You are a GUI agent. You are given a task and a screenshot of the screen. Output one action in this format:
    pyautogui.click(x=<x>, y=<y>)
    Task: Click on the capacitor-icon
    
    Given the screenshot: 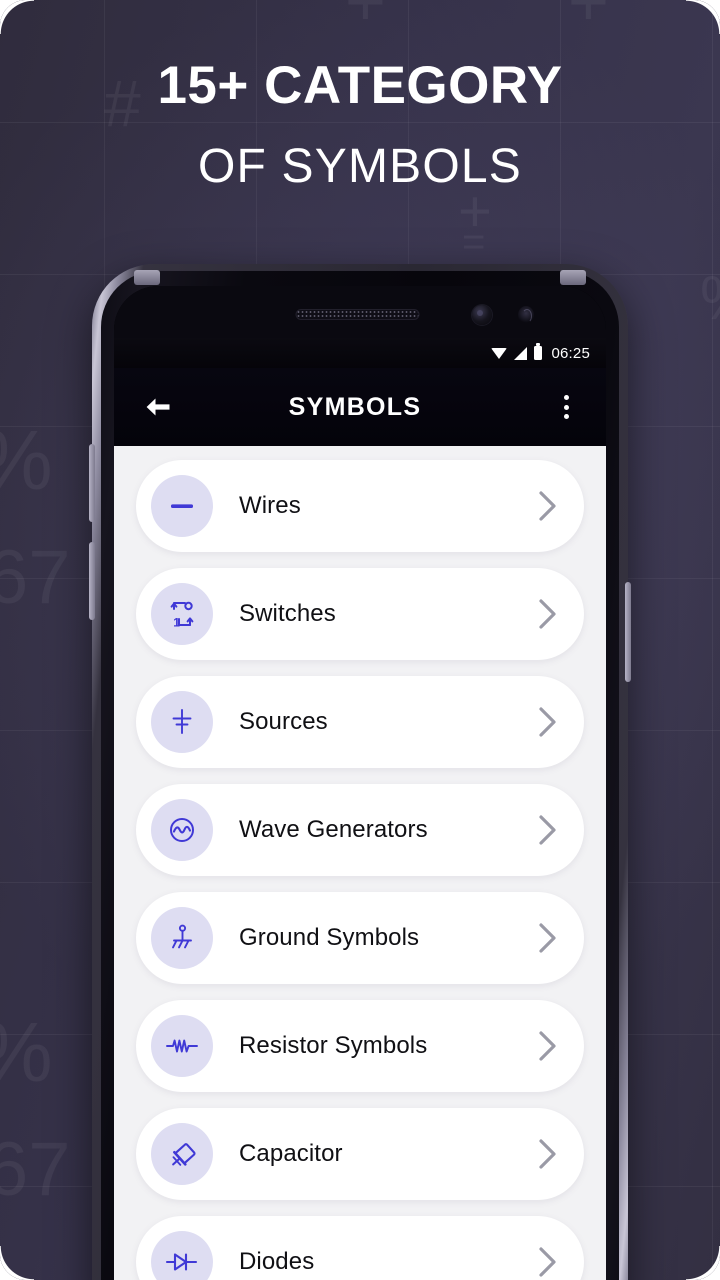 What is the action you would take?
    pyautogui.click(x=184, y=1154)
    